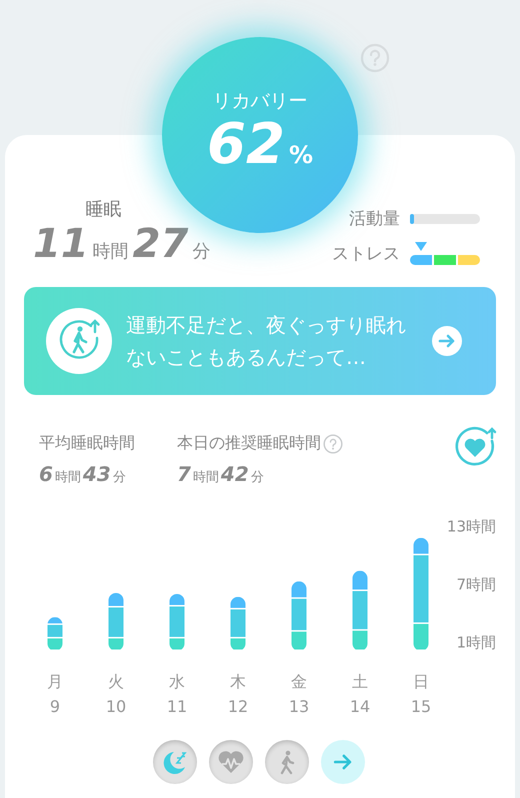  Describe the element at coordinates (116, 706) in the screenshot. I see `date-label: 10` at that location.